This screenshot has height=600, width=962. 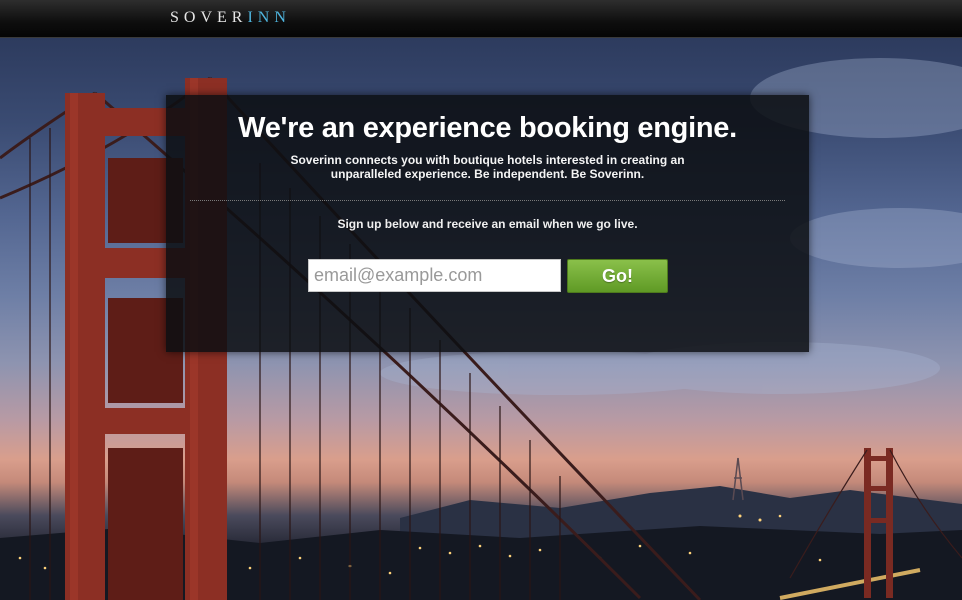 I want to click on go-button: Go!, so click(x=617, y=276).